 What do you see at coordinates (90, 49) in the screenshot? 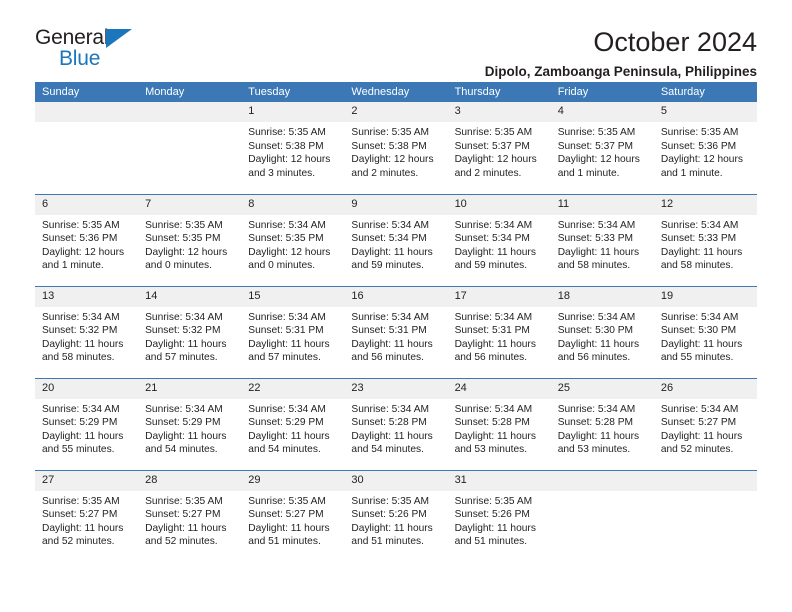
I see `generalblue-logo: General Blue` at bounding box center [90, 49].